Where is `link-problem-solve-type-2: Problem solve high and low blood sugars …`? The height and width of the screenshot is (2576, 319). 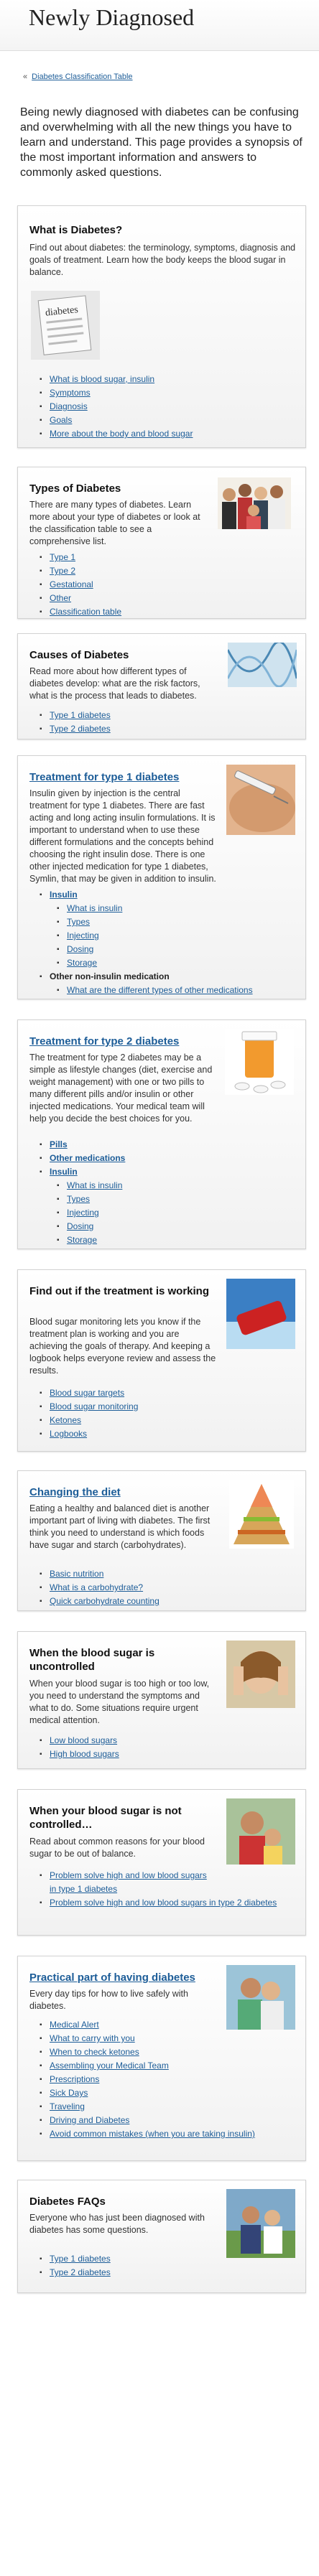 link-problem-solve-type-2: Problem solve high and low blood sugars … is located at coordinates (163, 1903).